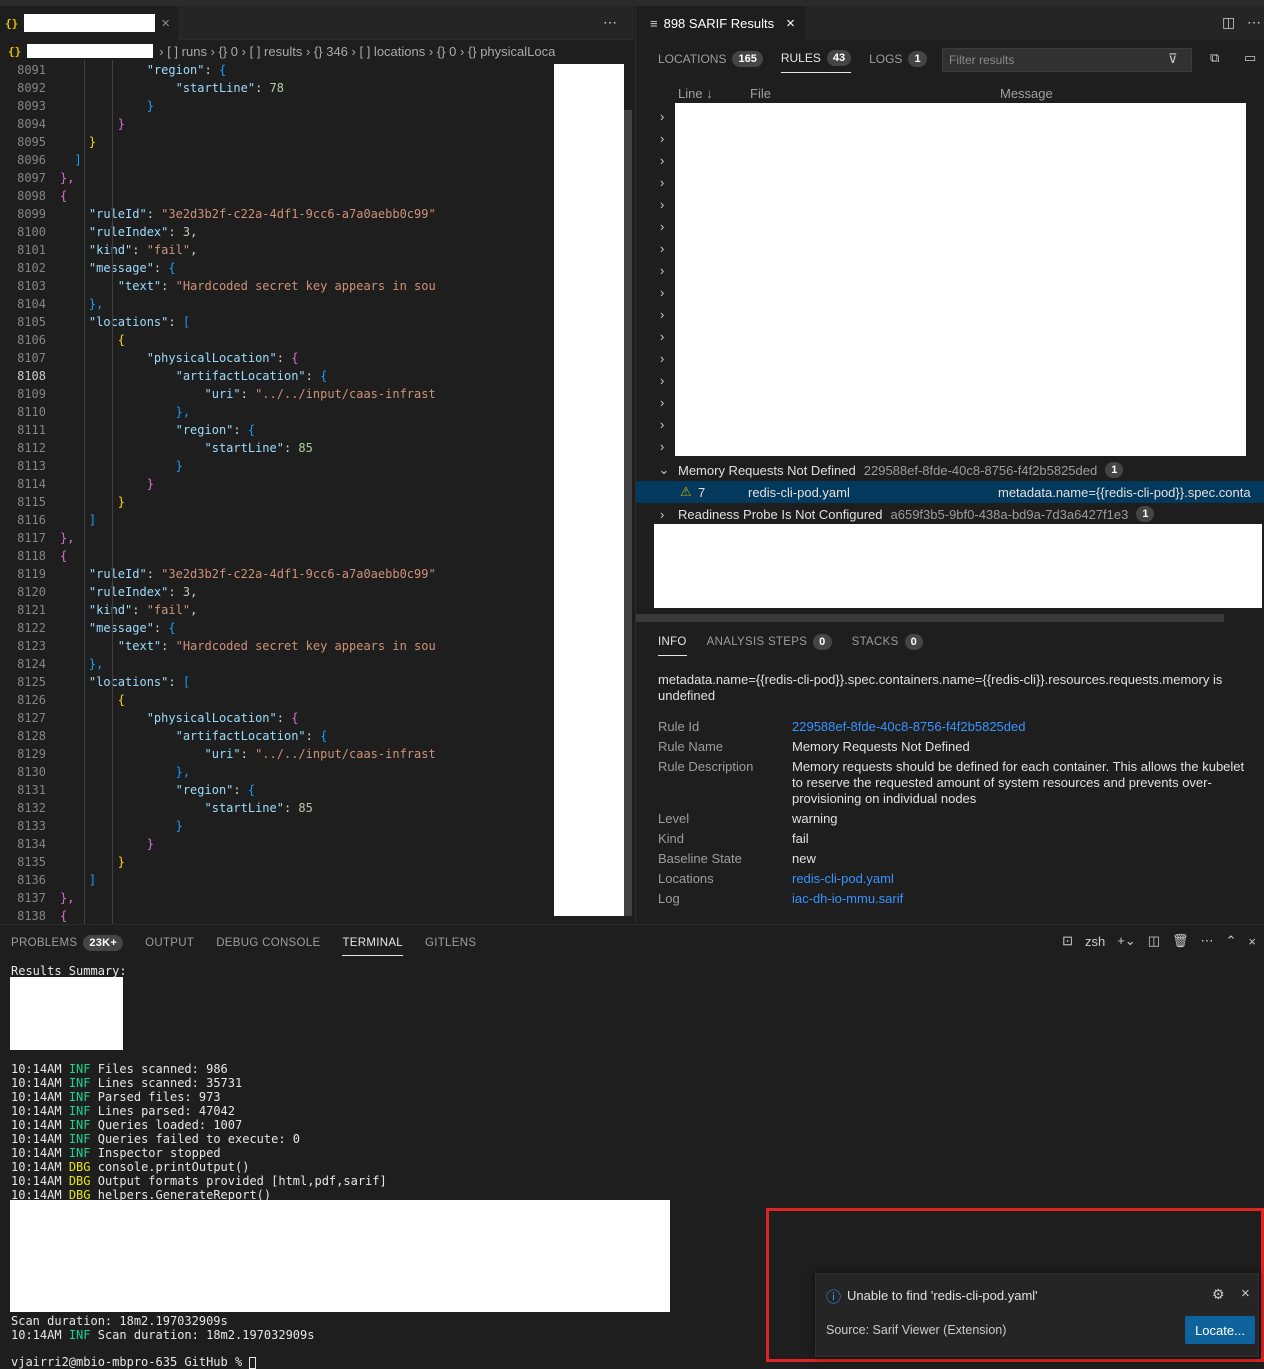 The image size is (1264, 1369). What do you see at coordinates (276, 51) in the screenshot?
I see `breadcrumb-item: [ ] results` at bounding box center [276, 51].